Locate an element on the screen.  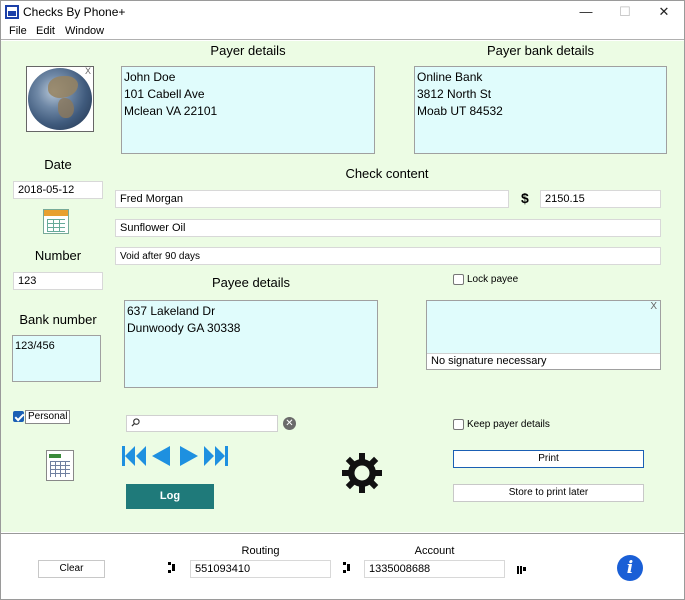
clear-button: Clear is located at coordinates (71, 569).